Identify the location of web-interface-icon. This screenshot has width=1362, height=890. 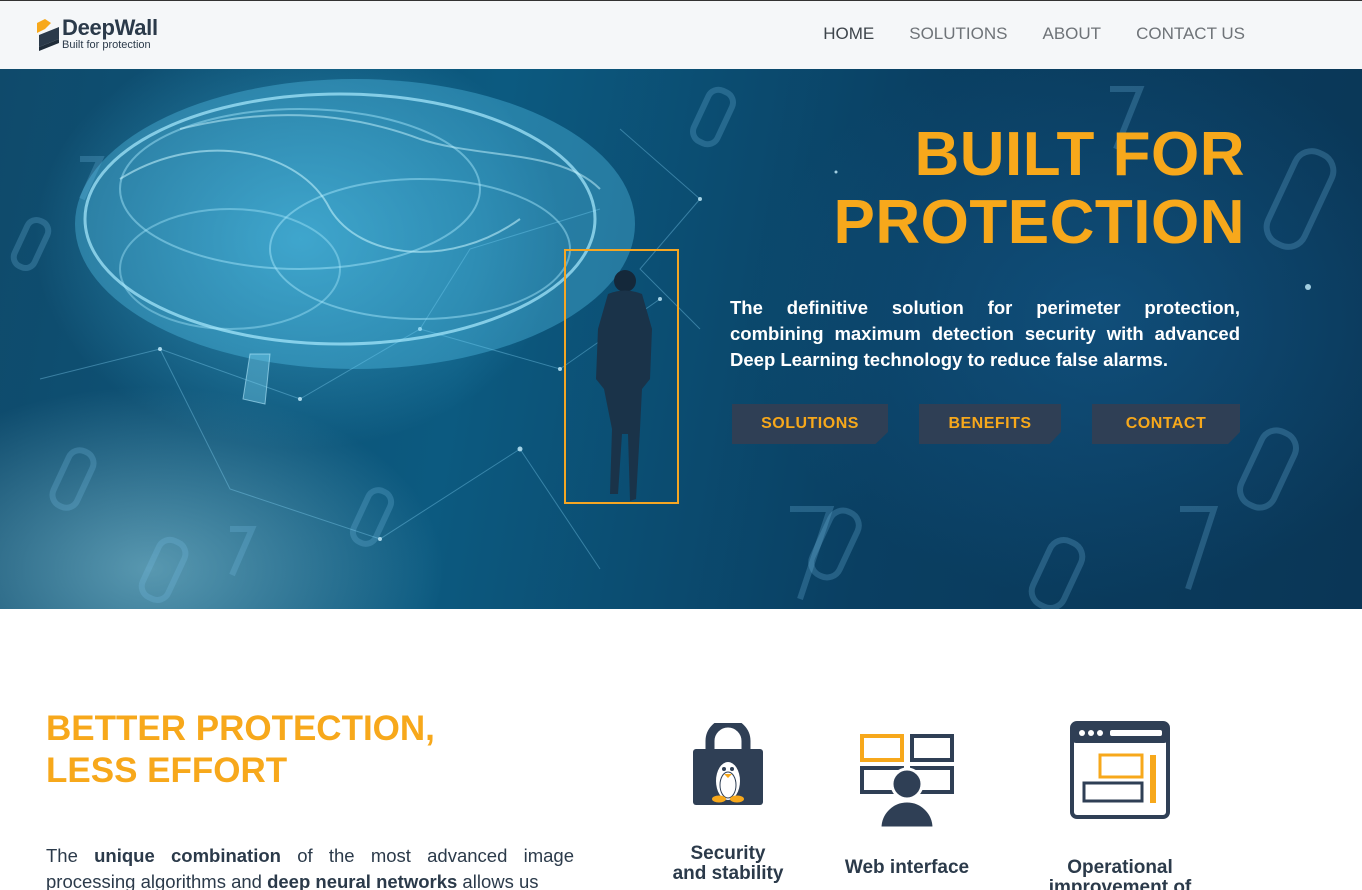
(907, 781).